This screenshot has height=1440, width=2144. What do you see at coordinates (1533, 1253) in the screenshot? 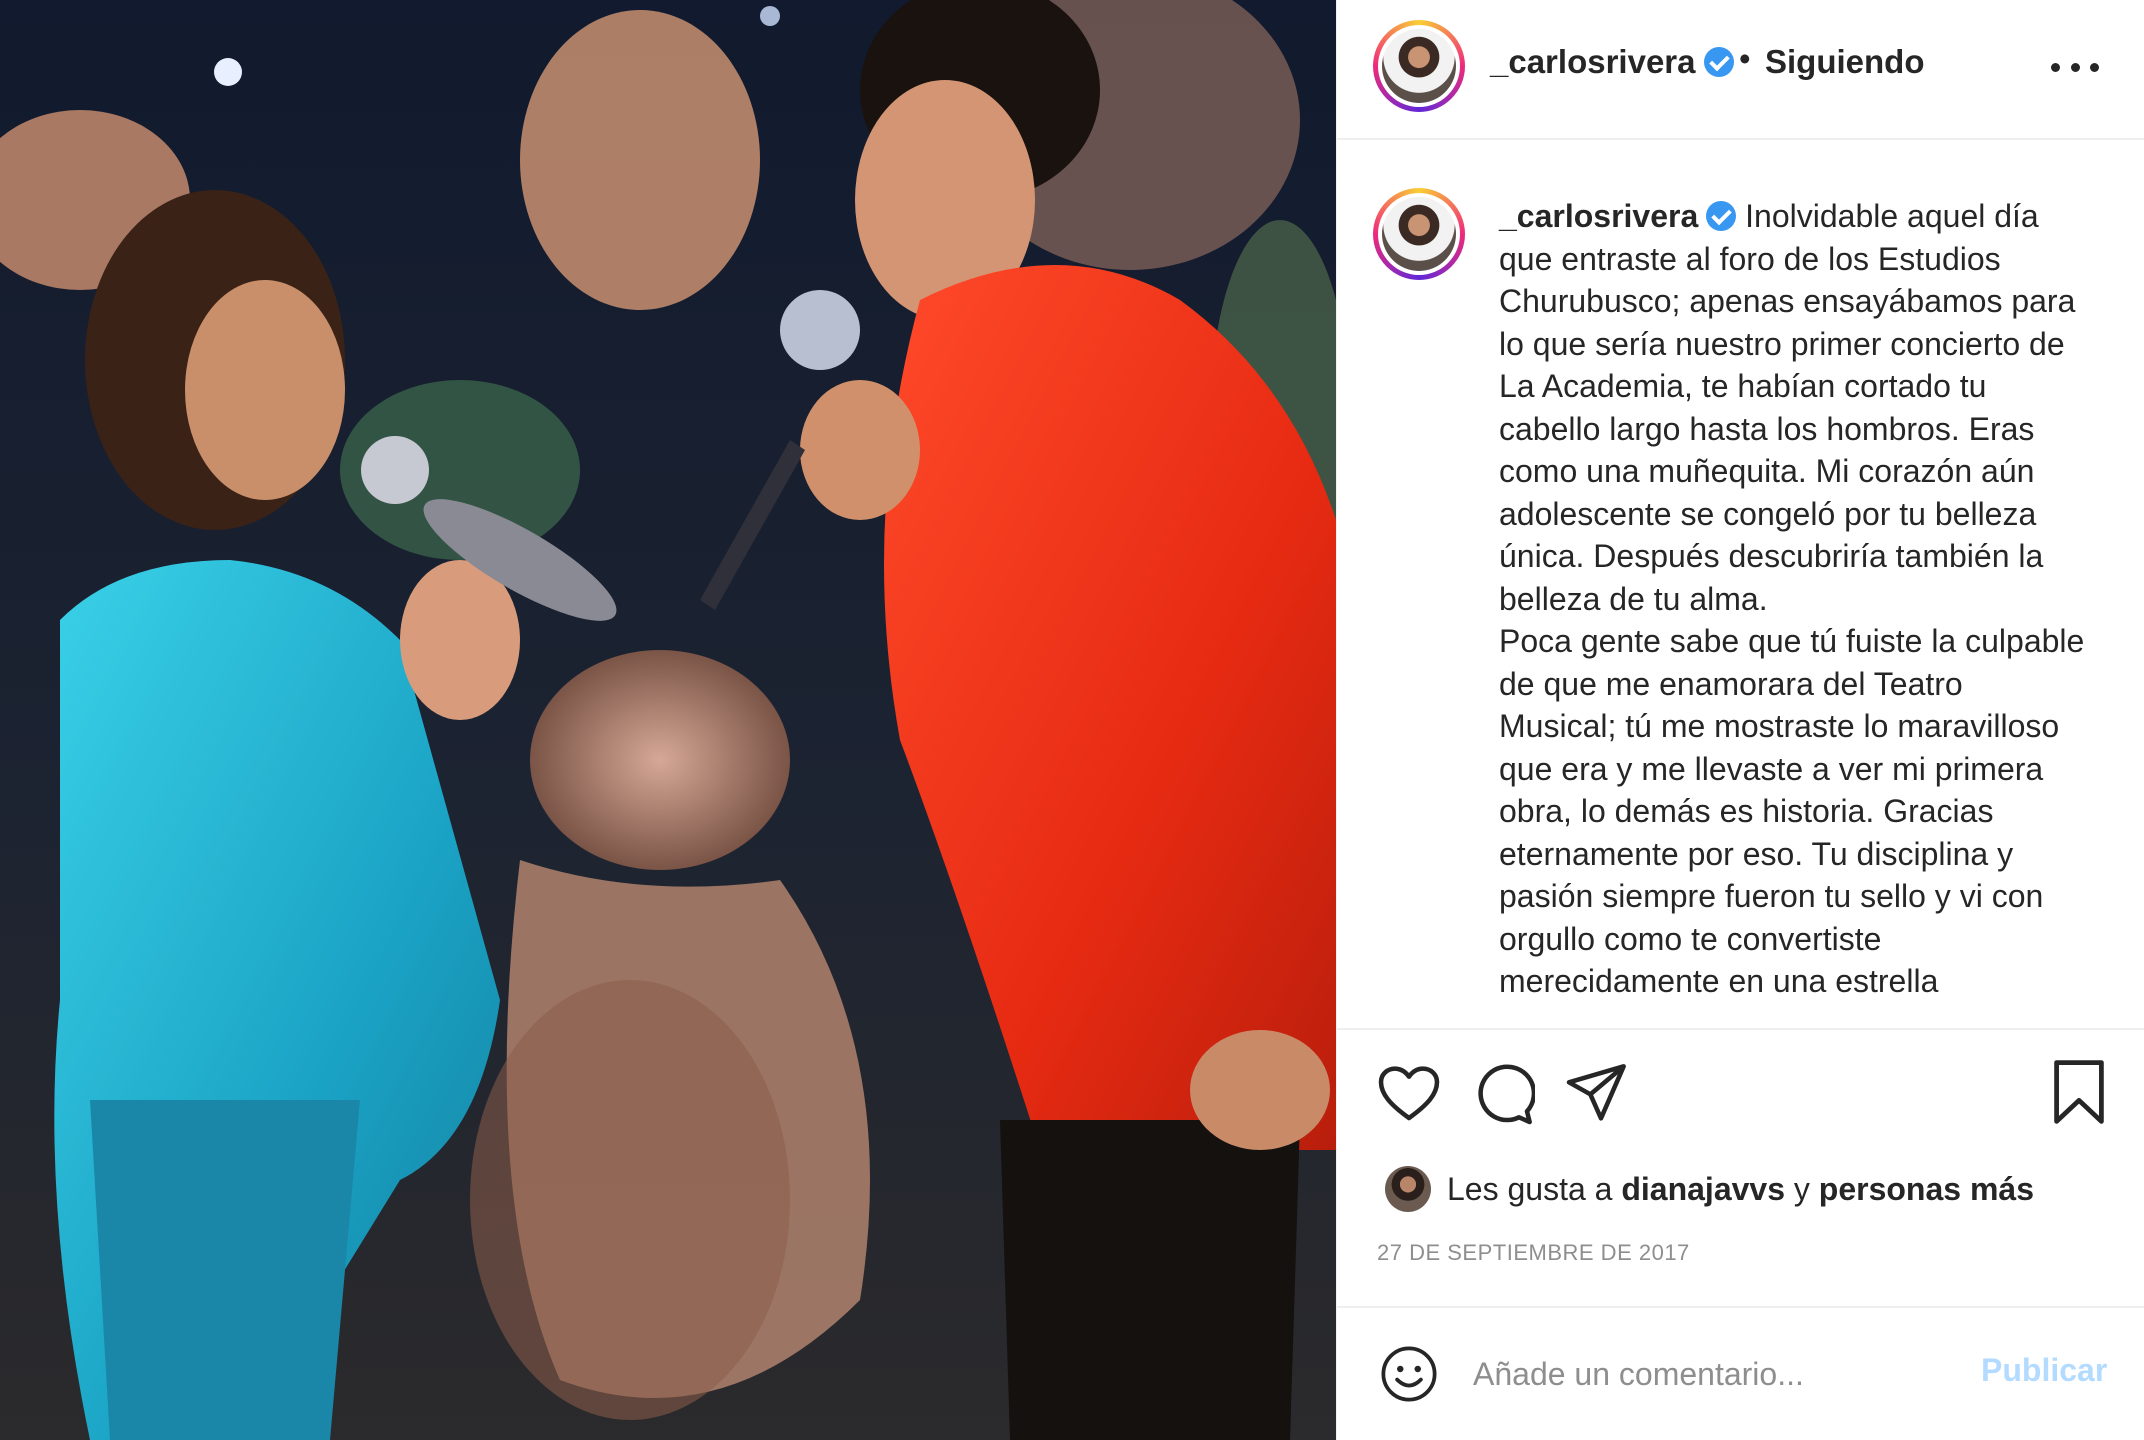
I see `post-date: 27 DE SEPTIEMBRE DE 2017` at bounding box center [1533, 1253].